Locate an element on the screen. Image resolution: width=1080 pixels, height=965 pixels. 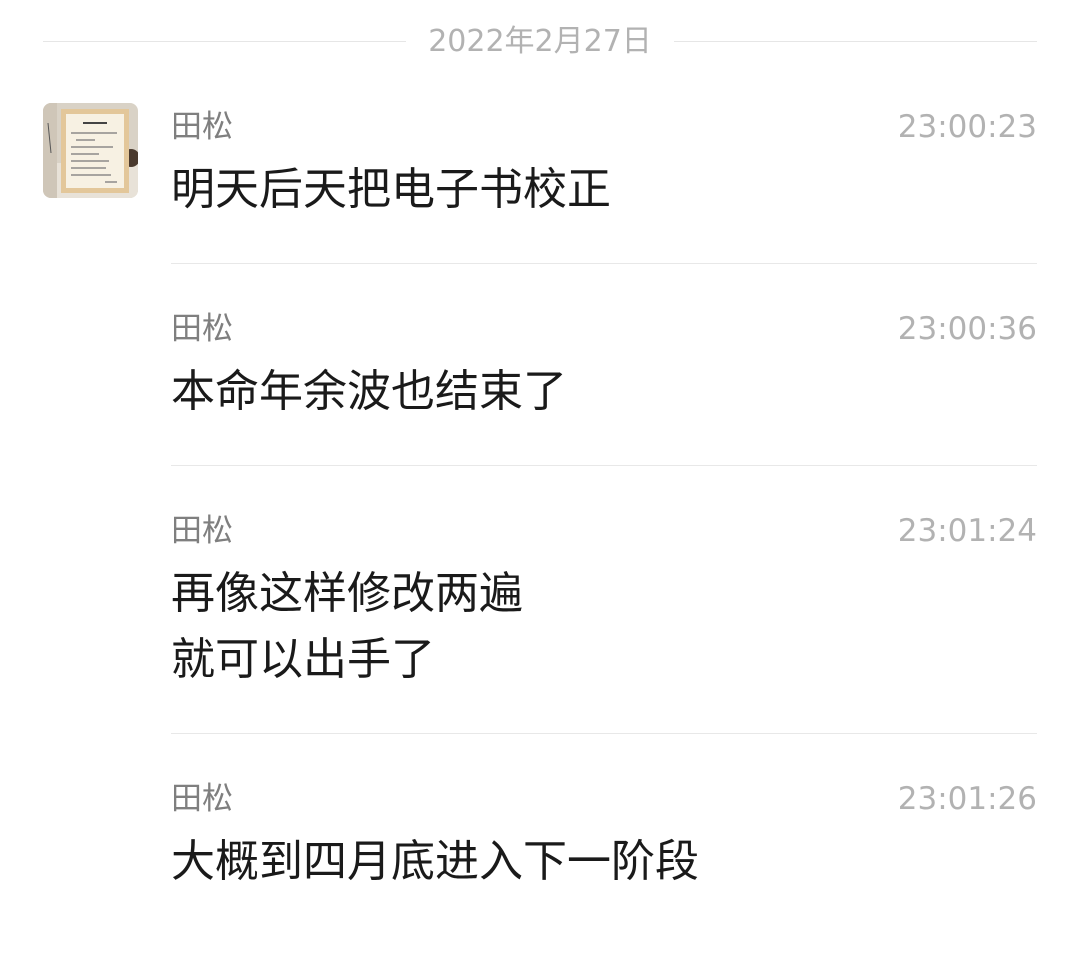
date-separator: 2022年2月27日 is located at coordinates (540, 42).